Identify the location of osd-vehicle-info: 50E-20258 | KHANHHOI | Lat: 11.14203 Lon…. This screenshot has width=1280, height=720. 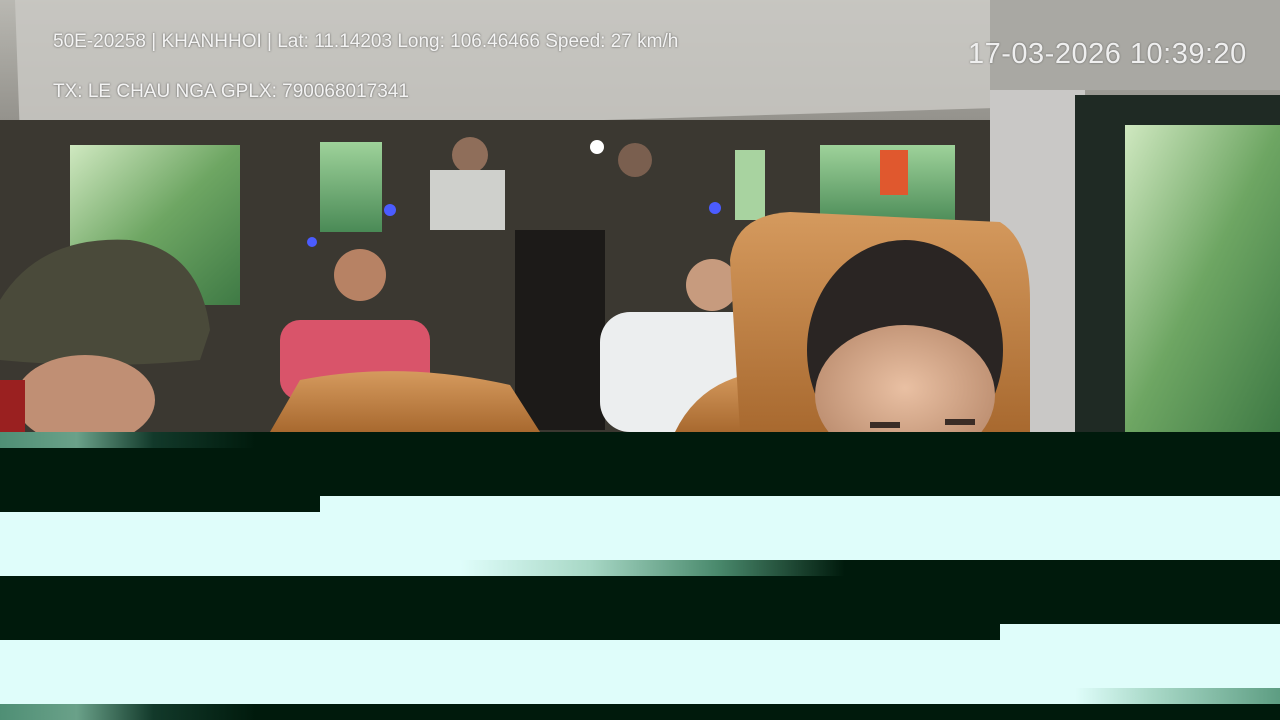
(366, 41).